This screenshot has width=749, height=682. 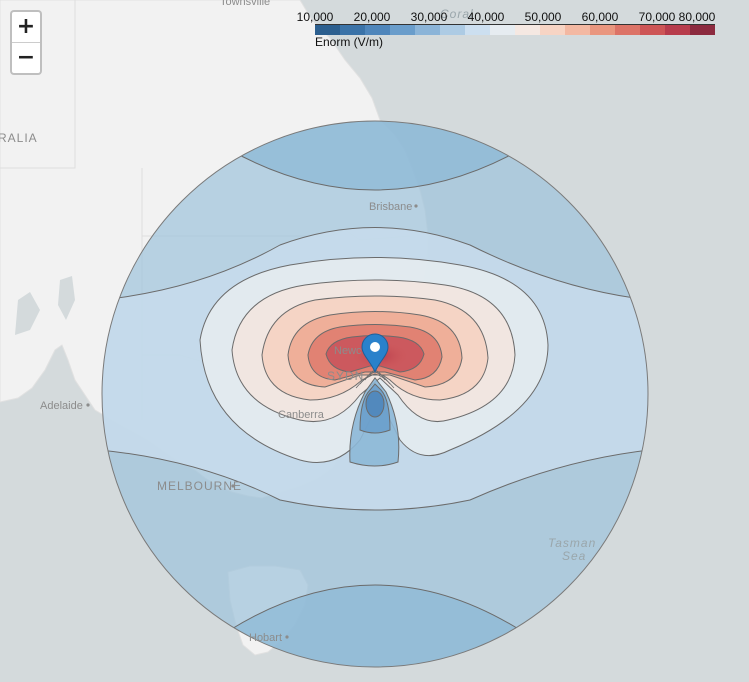 I want to click on legend-tick: 20,000, so click(x=372, y=17).